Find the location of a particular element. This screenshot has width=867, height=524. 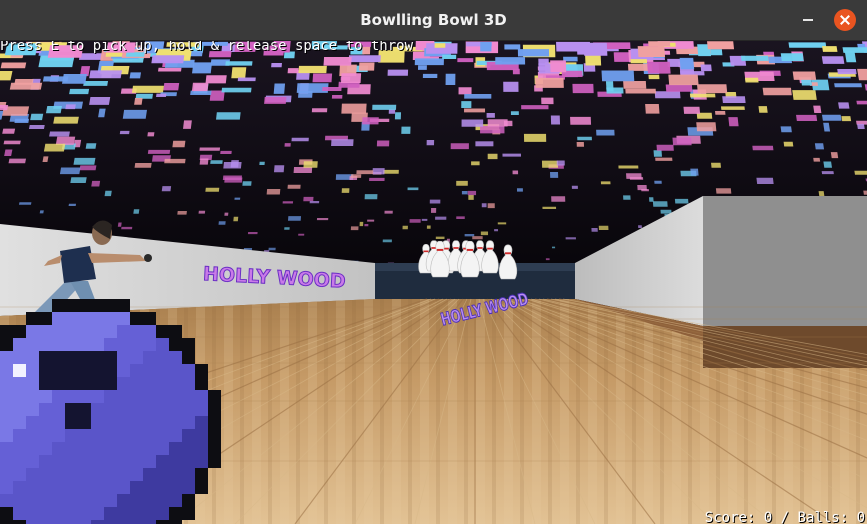

score-label: Score: is located at coordinates (730, 517).